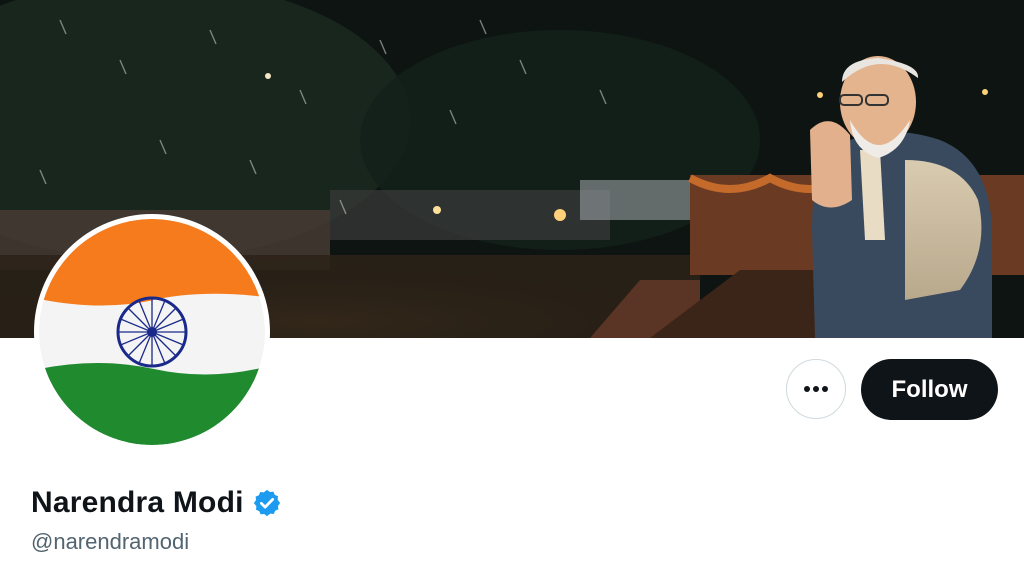  I want to click on more-horizontal-icon, so click(816, 389).